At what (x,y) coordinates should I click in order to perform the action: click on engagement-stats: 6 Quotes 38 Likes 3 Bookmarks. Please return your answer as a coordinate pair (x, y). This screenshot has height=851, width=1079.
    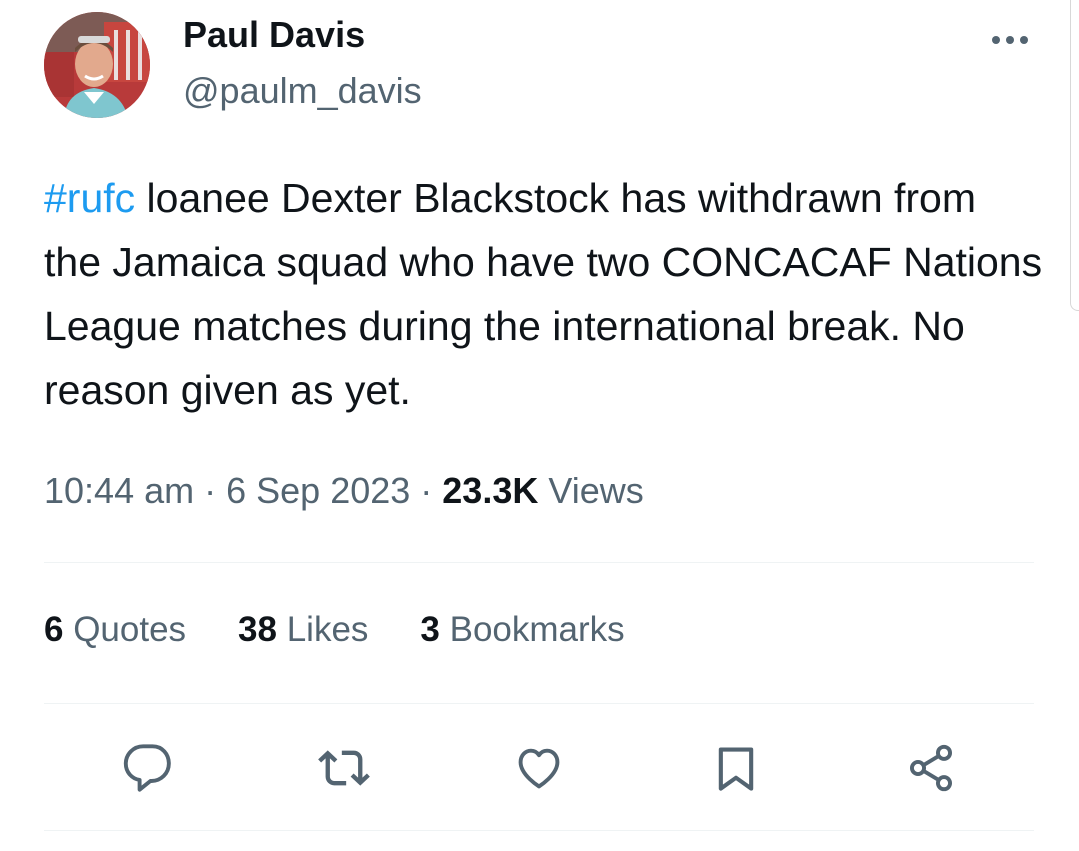
    Looking at the image, I should click on (360, 630).